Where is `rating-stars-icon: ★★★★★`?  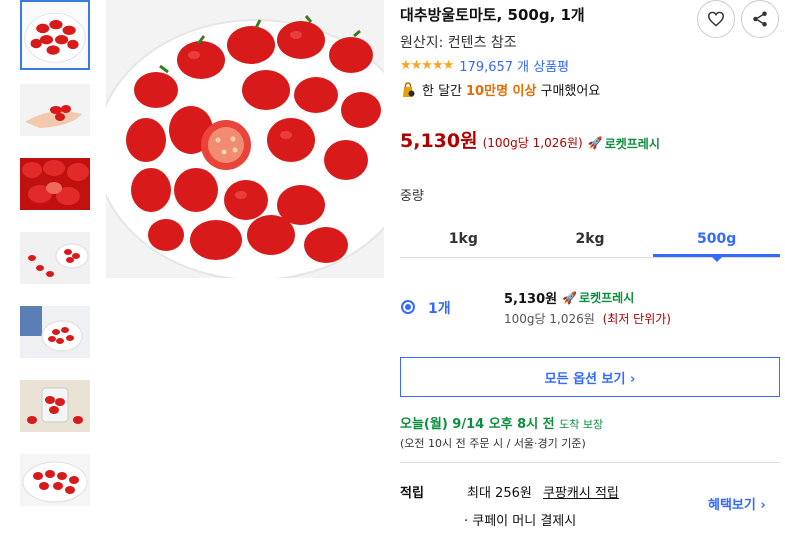 rating-stars-icon: ★★★★★ is located at coordinates (427, 65).